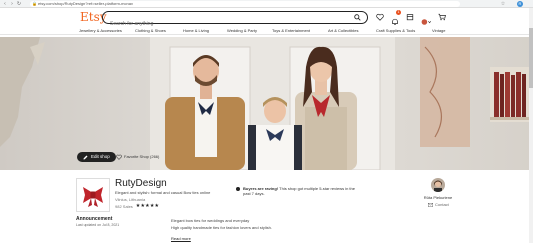  I want to click on search-bar, so click(235, 20).